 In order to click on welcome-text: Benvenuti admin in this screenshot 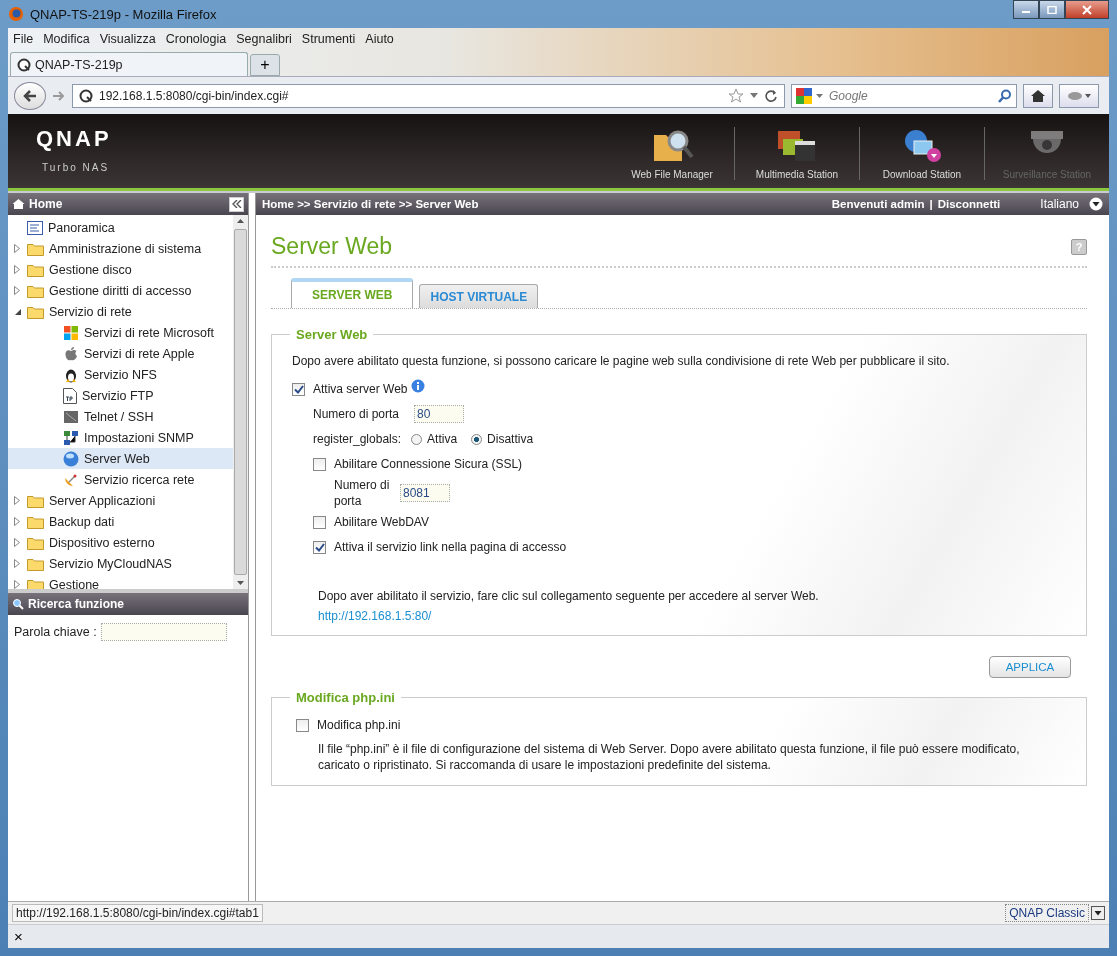, I will do `click(878, 204)`.